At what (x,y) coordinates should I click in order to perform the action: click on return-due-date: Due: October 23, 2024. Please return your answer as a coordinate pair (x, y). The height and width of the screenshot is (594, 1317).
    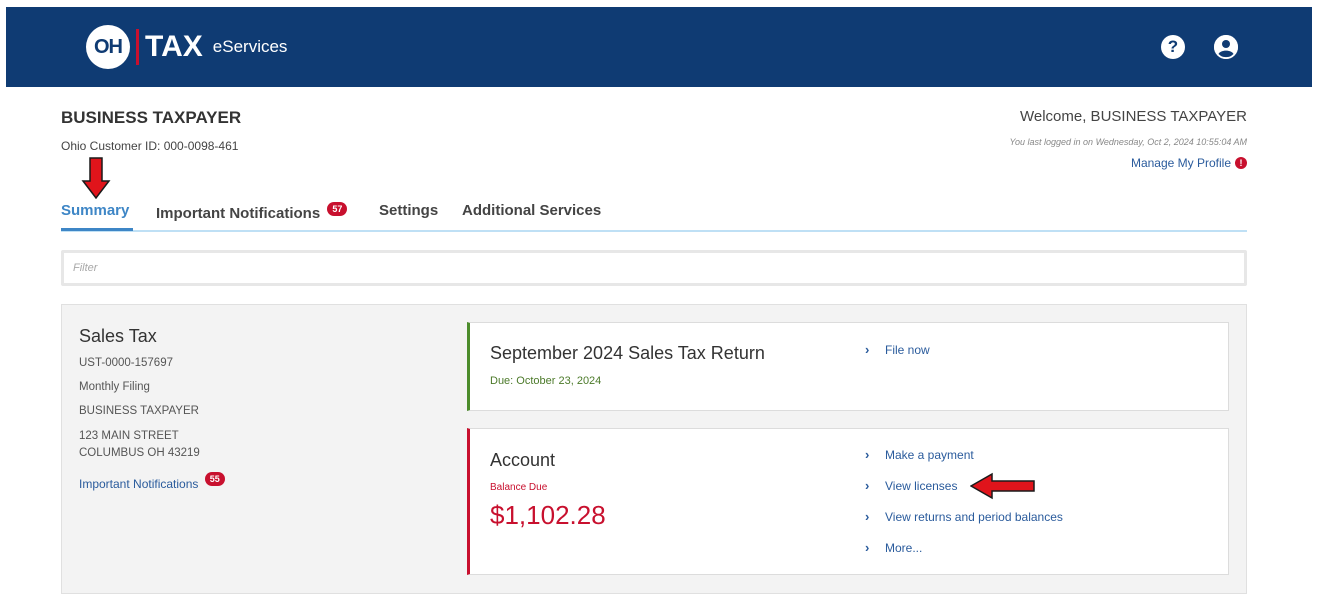
    Looking at the image, I should click on (546, 381).